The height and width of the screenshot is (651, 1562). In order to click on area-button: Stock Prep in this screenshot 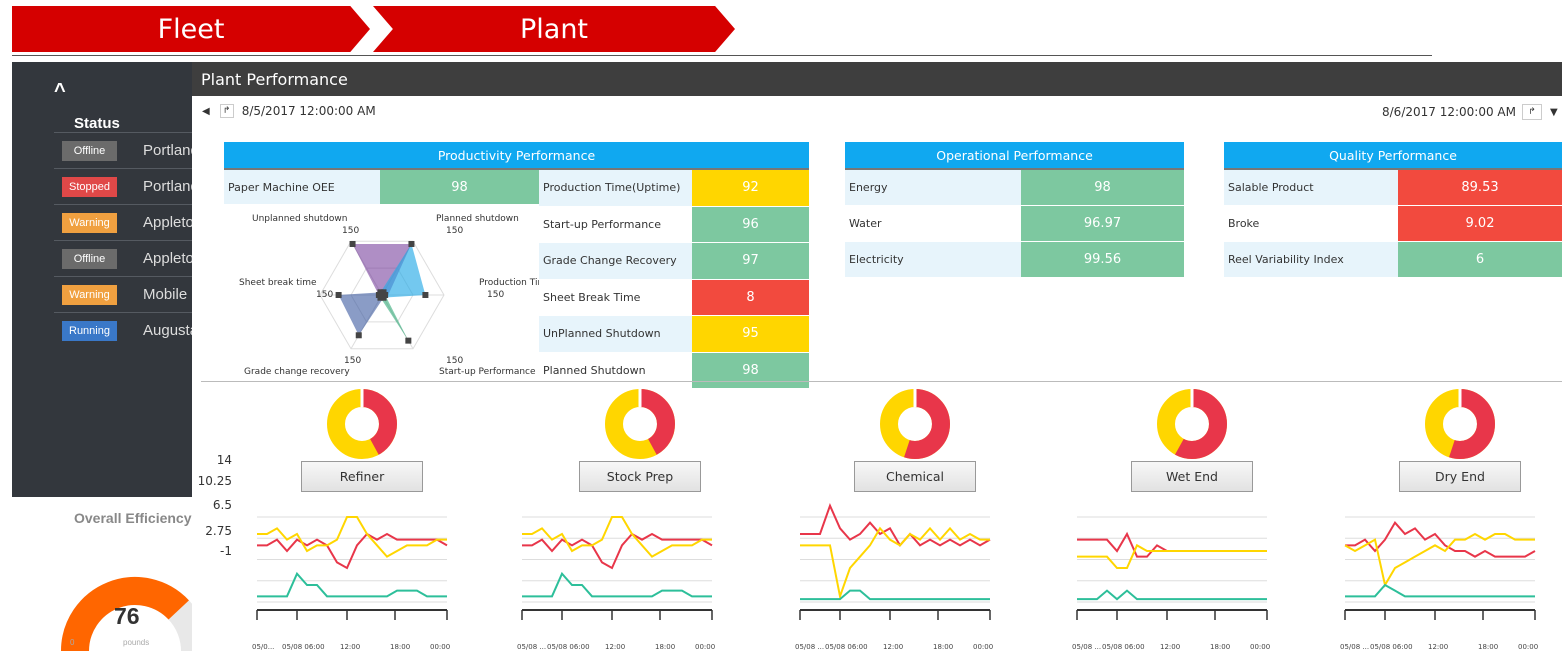, I will do `click(640, 476)`.